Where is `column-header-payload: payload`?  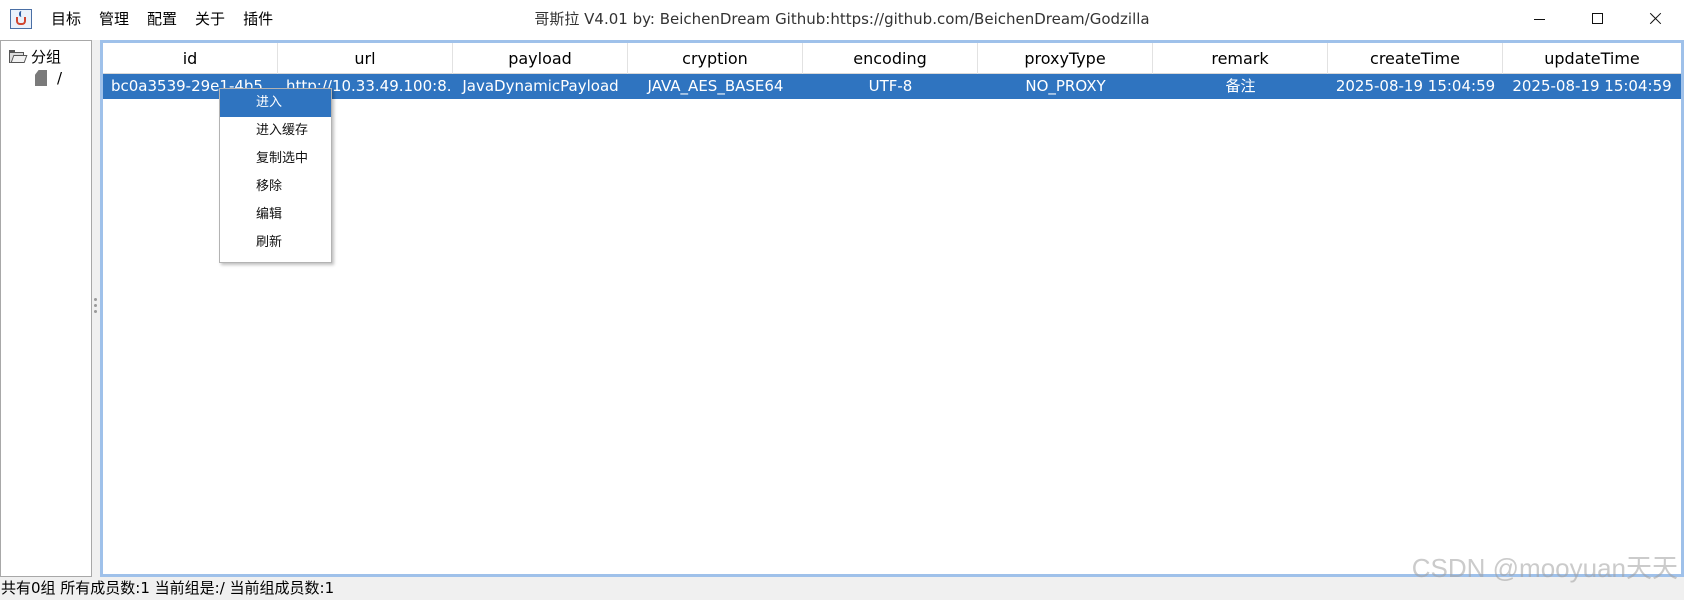 column-header-payload: payload is located at coordinates (540, 58).